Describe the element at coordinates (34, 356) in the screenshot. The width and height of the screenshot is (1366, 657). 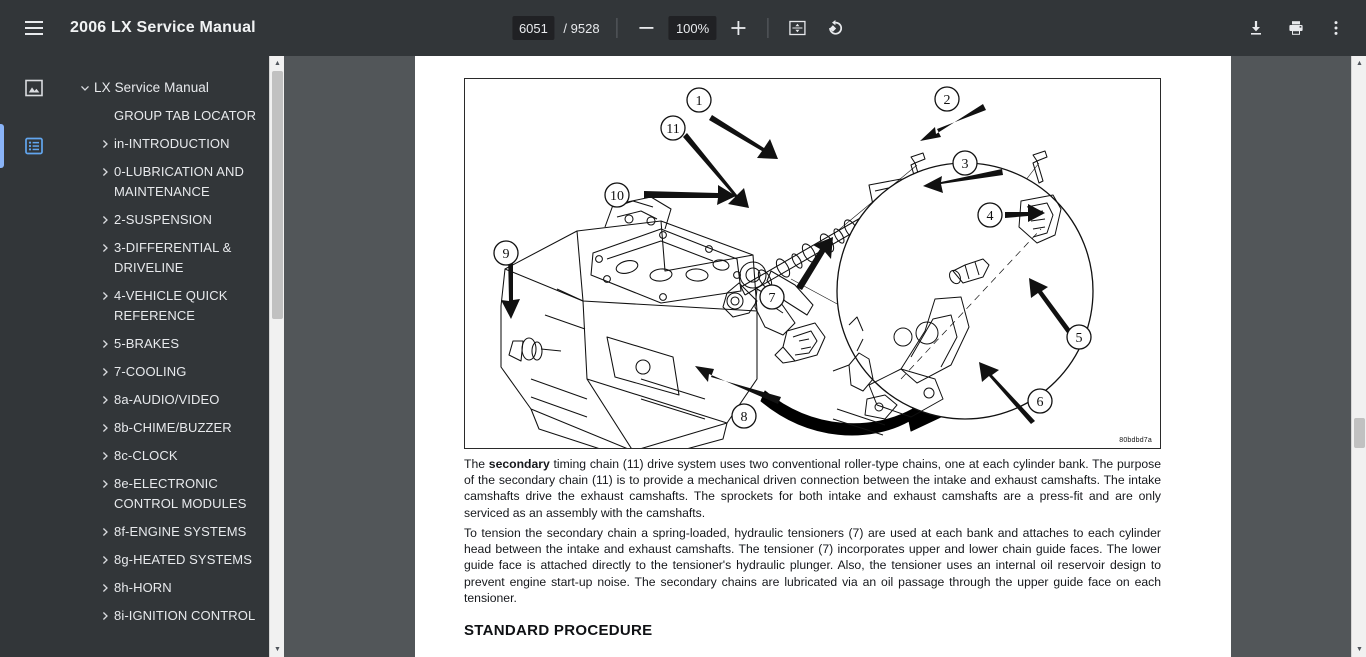
I see `sidebar-rail` at that location.